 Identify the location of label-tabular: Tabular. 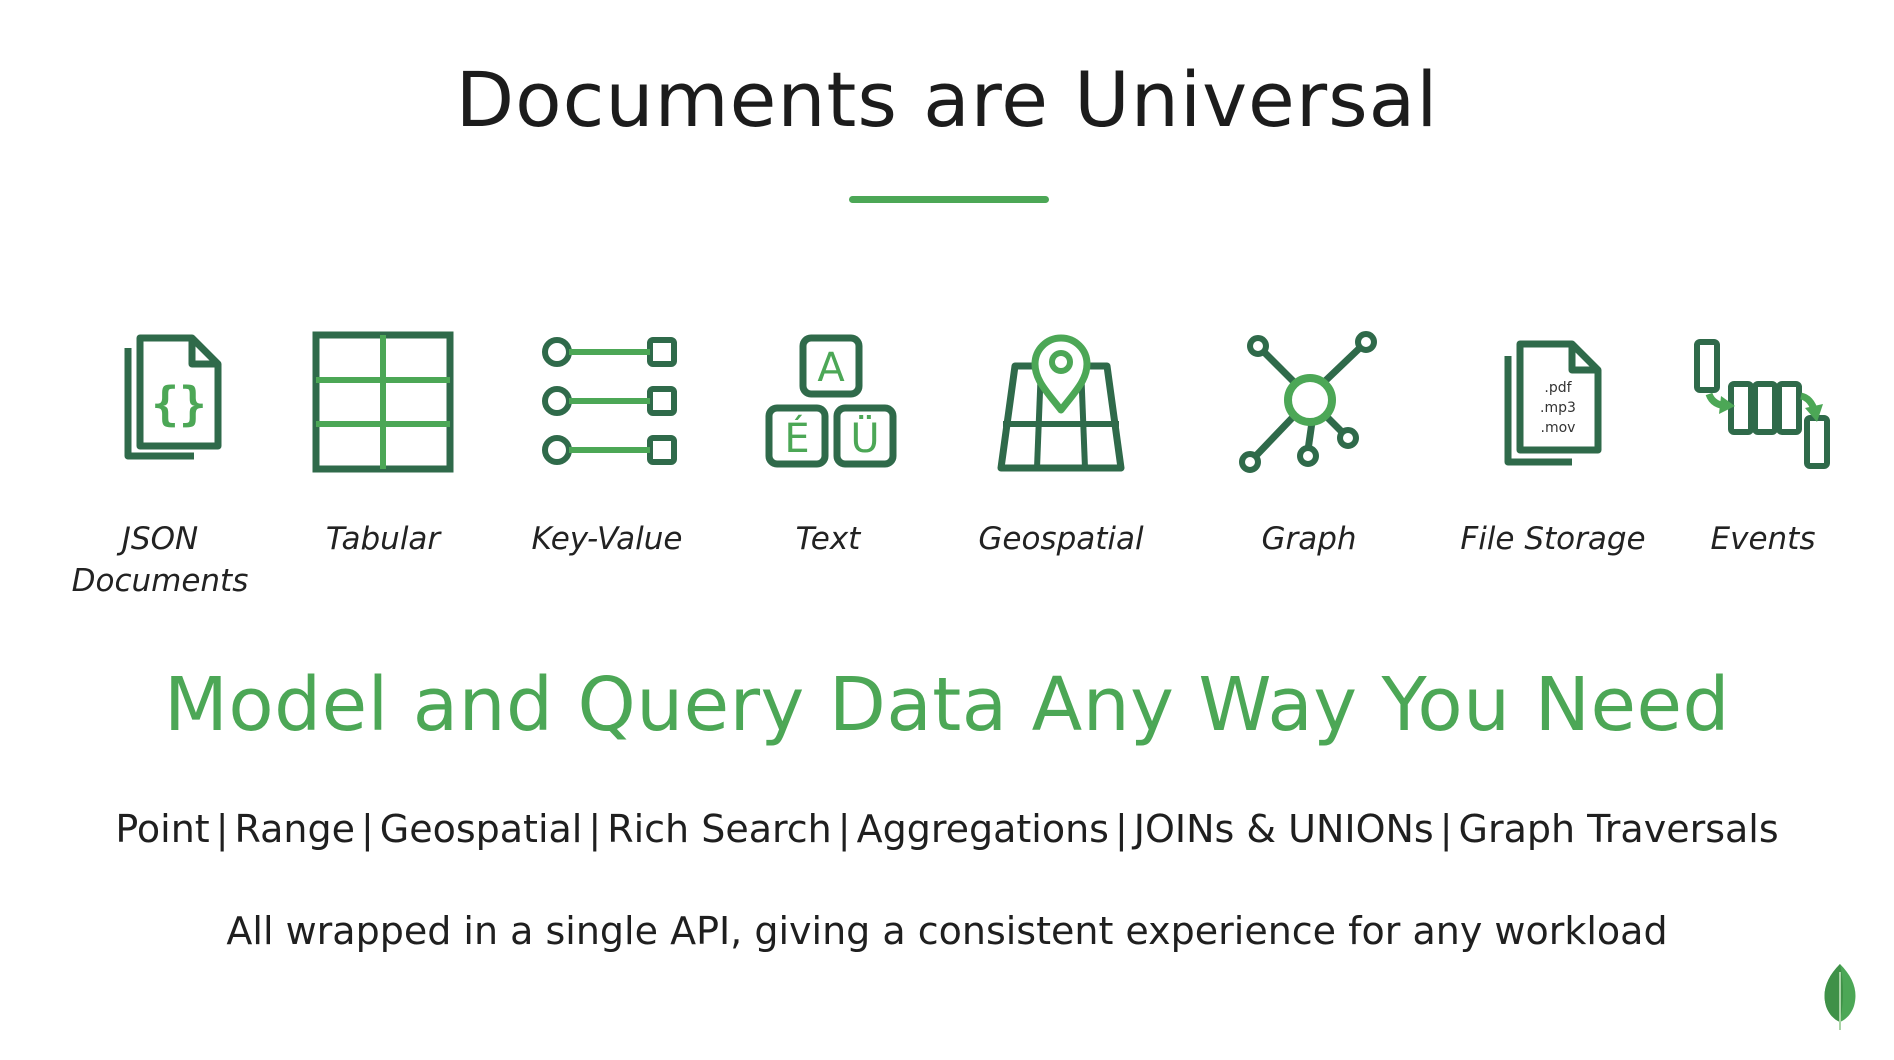
(383, 539).